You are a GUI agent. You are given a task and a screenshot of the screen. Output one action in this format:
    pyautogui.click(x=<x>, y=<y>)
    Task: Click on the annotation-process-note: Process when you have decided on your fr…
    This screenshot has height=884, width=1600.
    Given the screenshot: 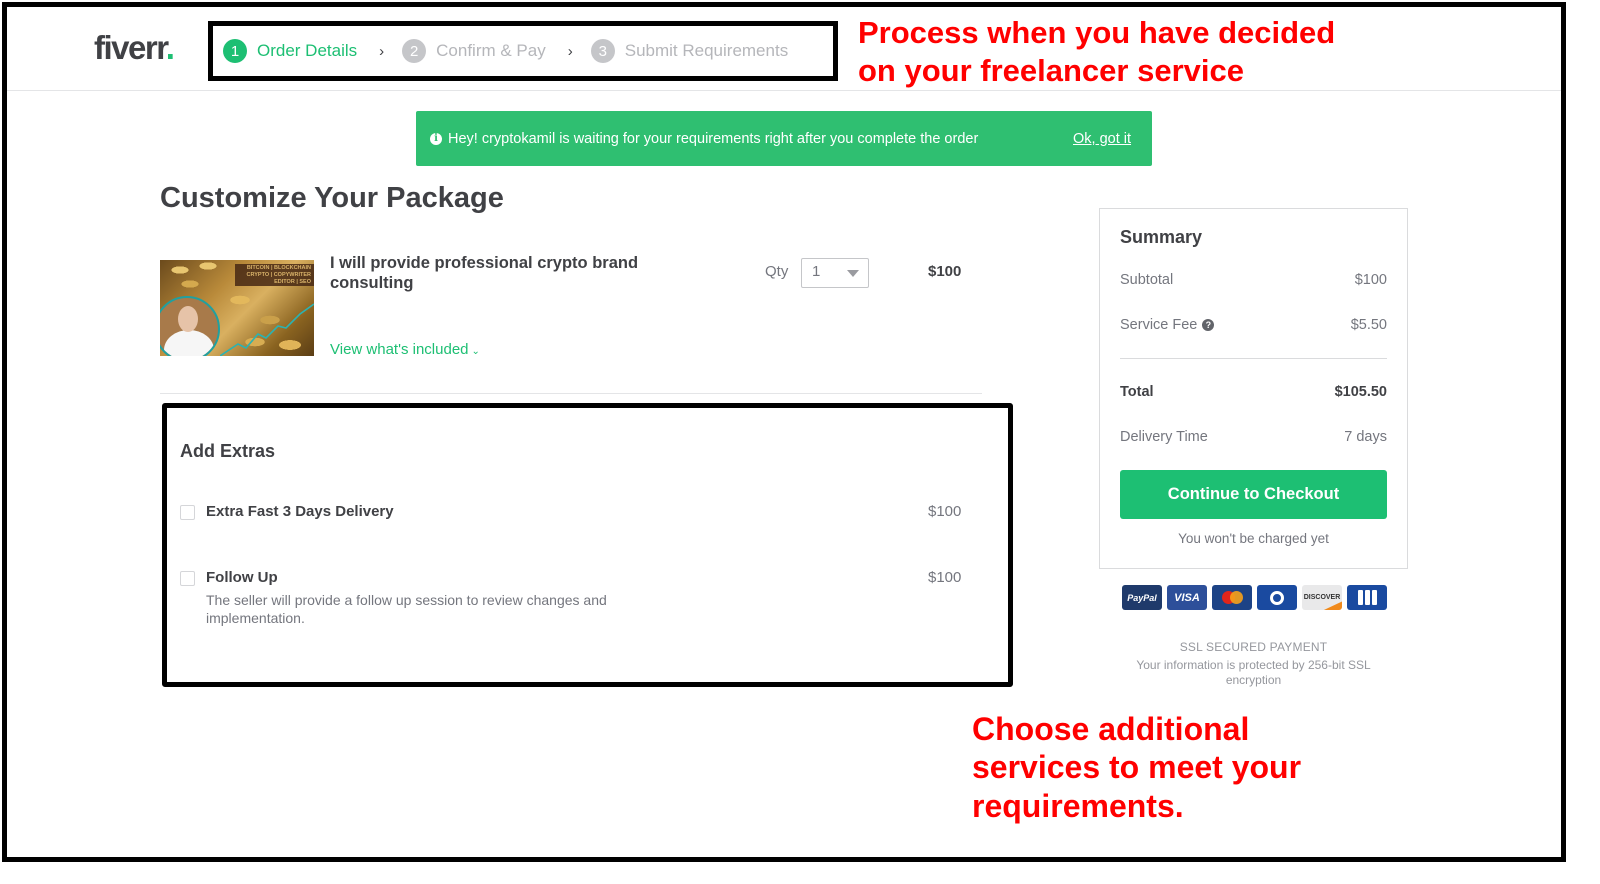 What is the action you would take?
    pyautogui.click(x=1097, y=51)
    